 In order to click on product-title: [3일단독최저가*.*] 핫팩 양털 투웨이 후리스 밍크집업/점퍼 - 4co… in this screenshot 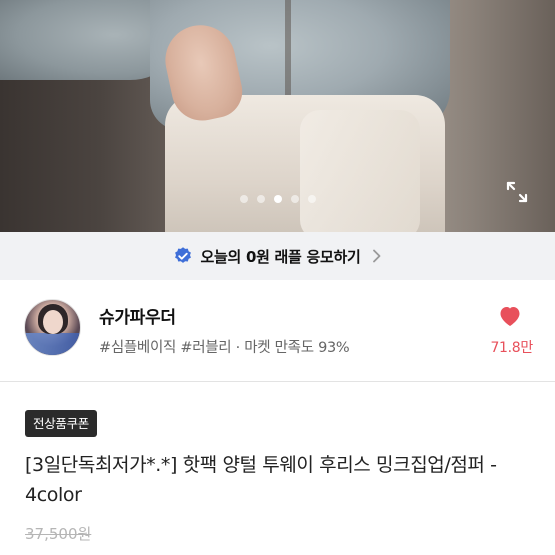, I will do `click(261, 480)`.